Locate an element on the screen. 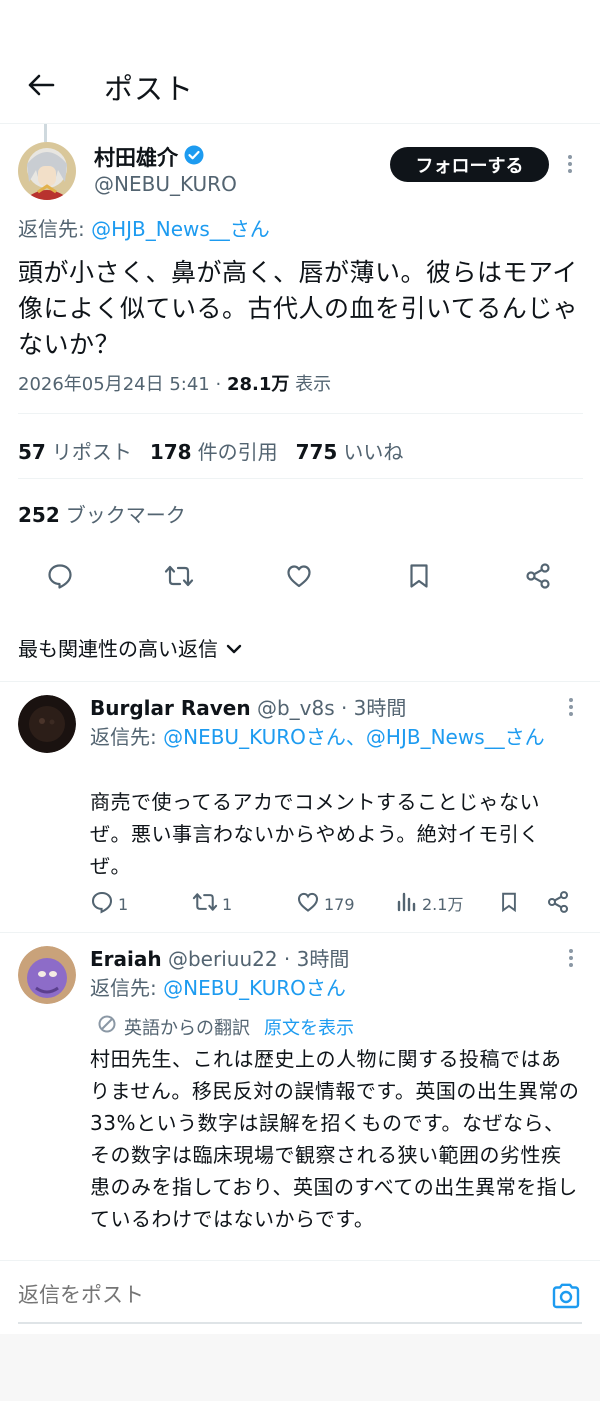 Image resolution: width=600 pixels, height=1401 pixels. replying-to-link: @NEBU_KUROさん、@HJB_News__さん is located at coordinates (354, 737).